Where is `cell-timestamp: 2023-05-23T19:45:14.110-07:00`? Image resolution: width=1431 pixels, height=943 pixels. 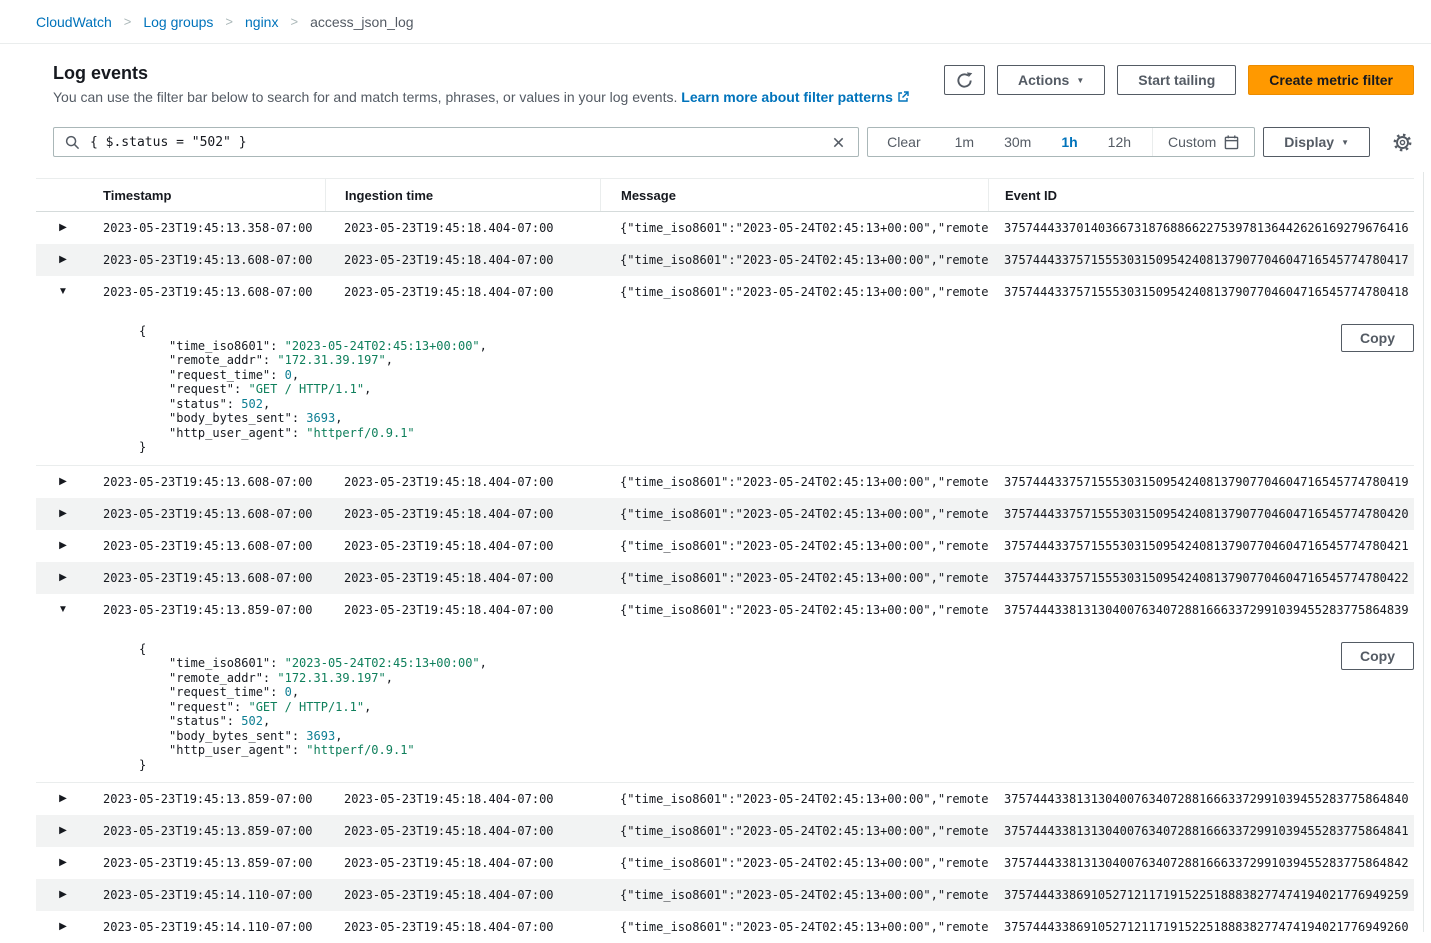
cell-timestamp: 2023-05-23T19:45:14.110-07:00 is located at coordinates (208, 895).